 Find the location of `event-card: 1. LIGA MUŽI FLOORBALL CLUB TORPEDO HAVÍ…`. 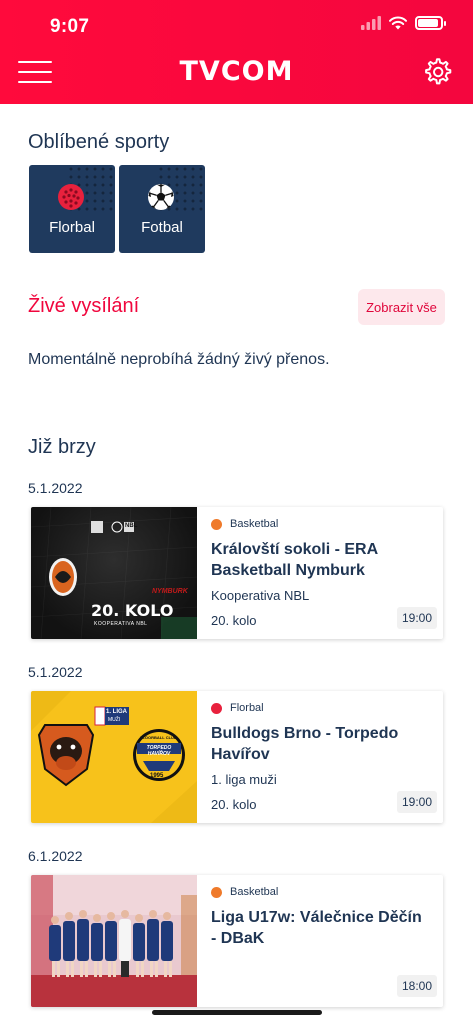

event-card: 1. LIGA MUŽI FLOORBALL CLUB TORPEDO HAVÍ… is located at coordinates (237, 757).